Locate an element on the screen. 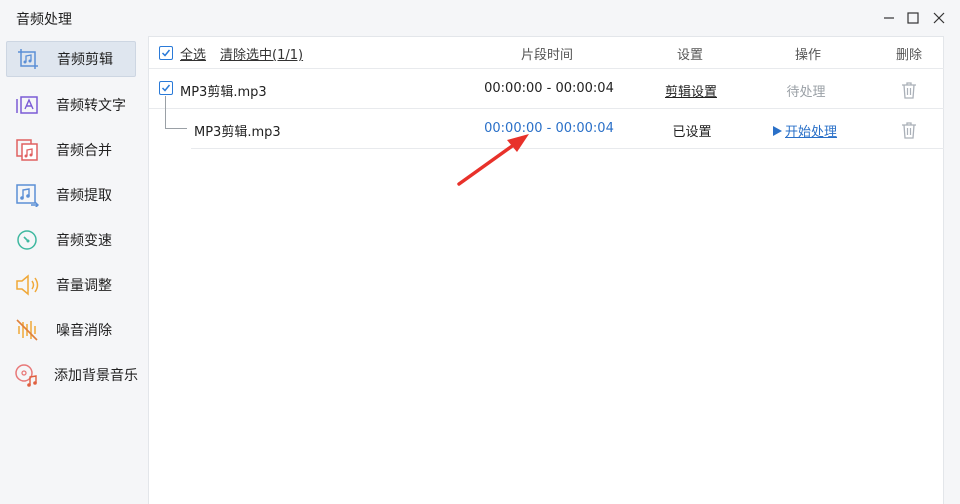 This screenshot has width=960, height=504. minimize-icon is located at coordinates (889, 18).